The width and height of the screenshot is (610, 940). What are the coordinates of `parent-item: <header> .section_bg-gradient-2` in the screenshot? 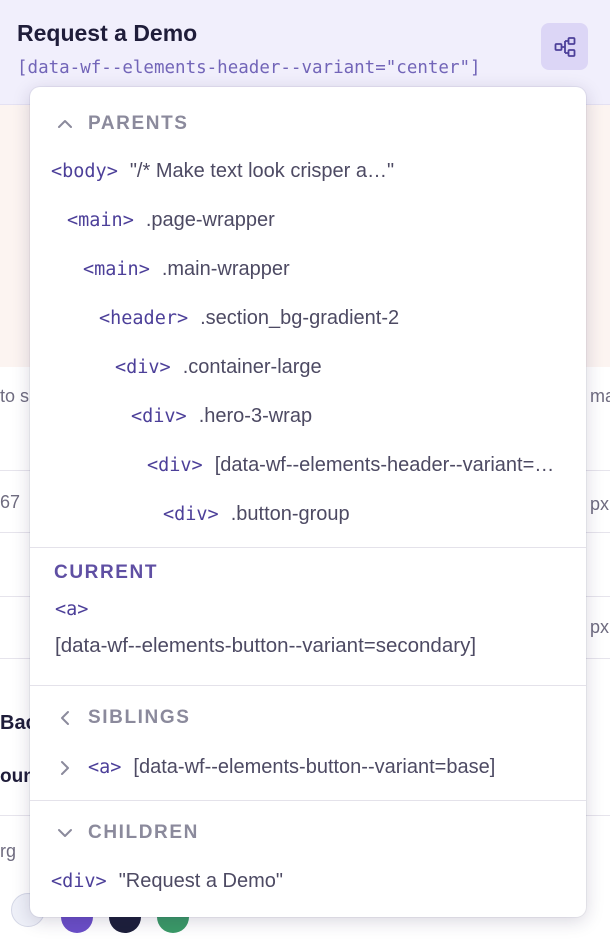 It's located at (249, 318).